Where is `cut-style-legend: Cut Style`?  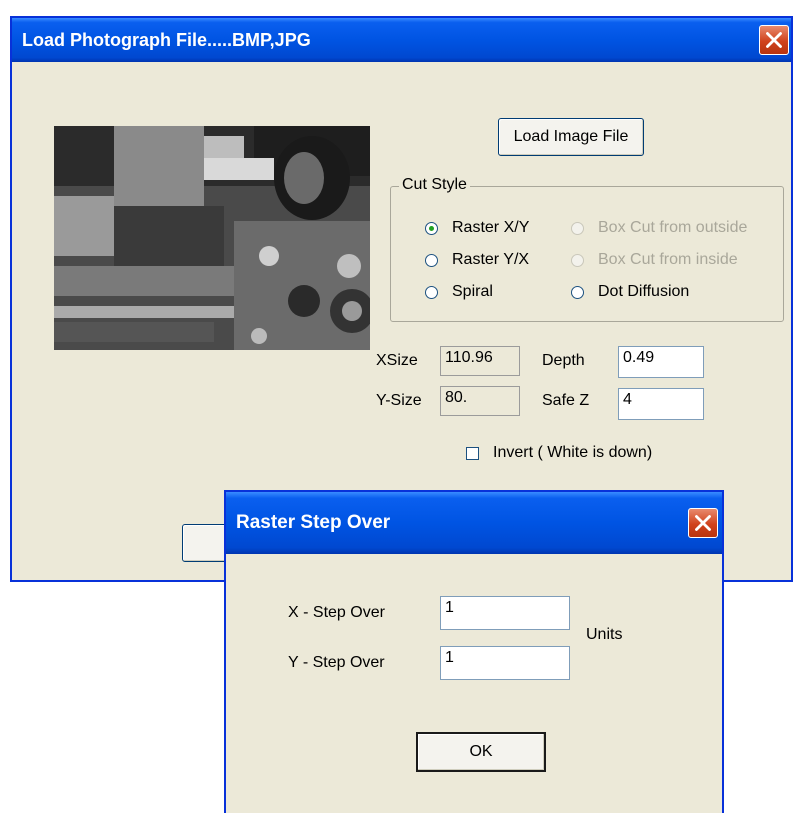
cut-style-legend: Cut Style is located at coordinates (434, 185).